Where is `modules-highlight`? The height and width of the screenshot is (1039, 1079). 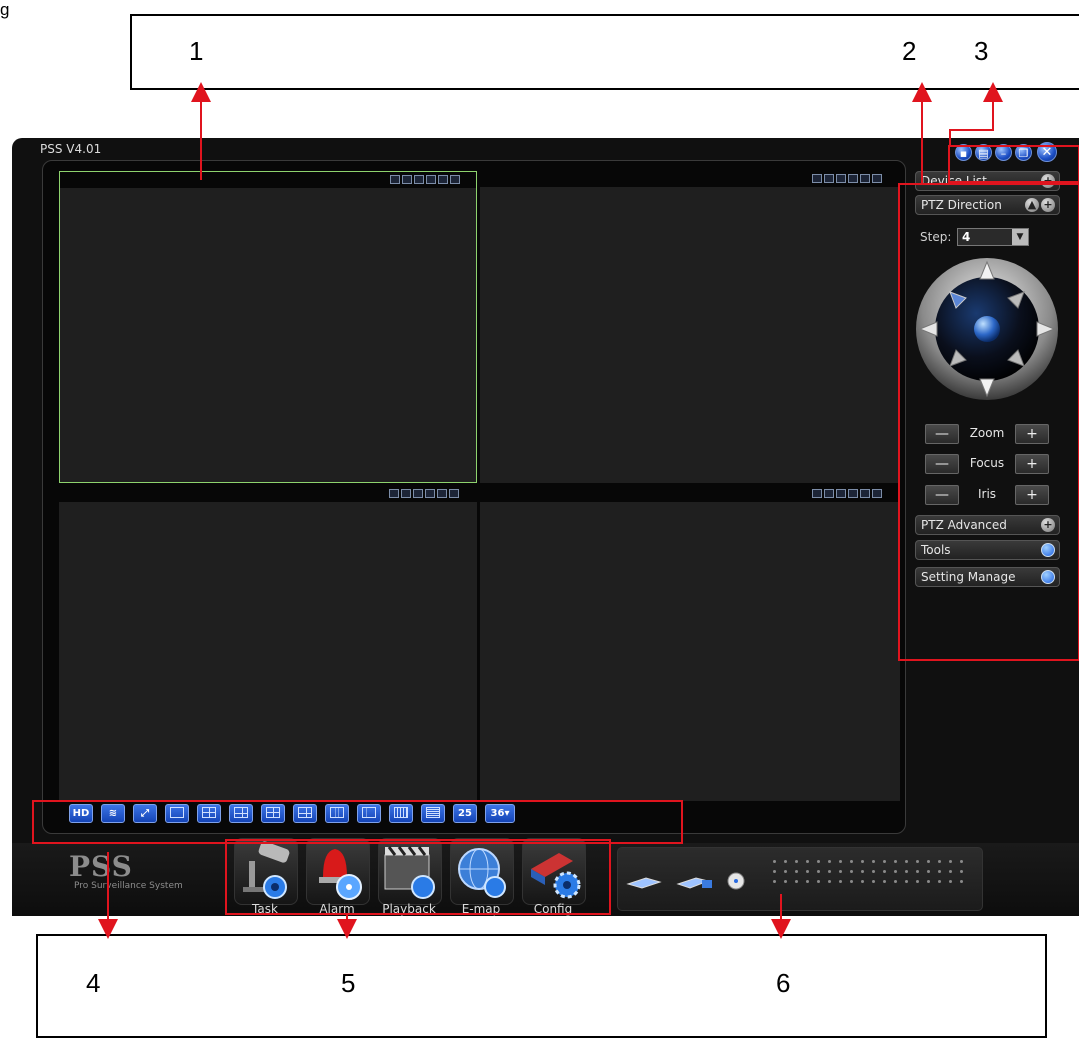
modules-highlight is located at coordinates (418, 877).